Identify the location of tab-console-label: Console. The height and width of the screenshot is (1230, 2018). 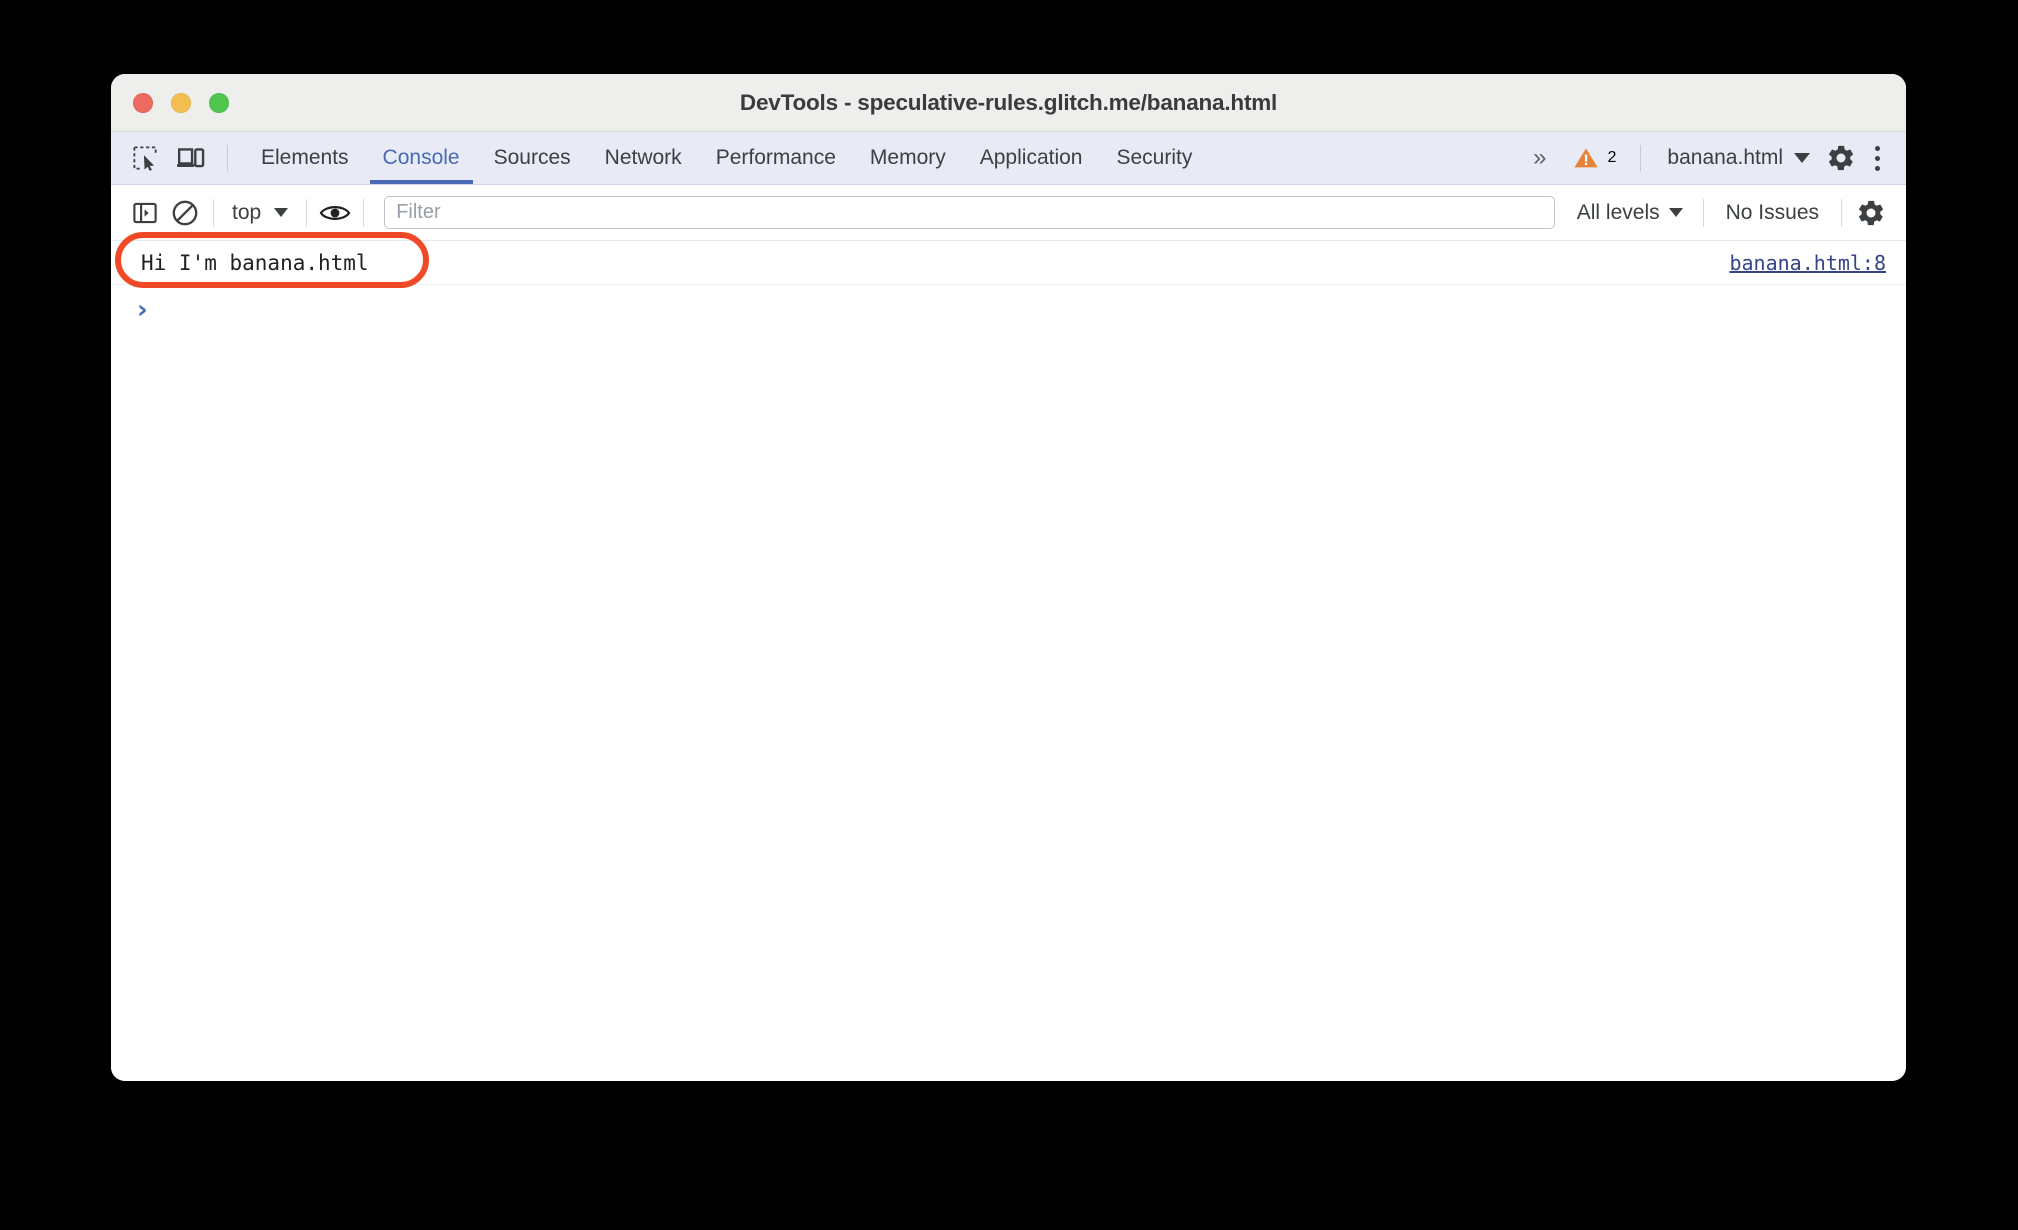
(421, 157).